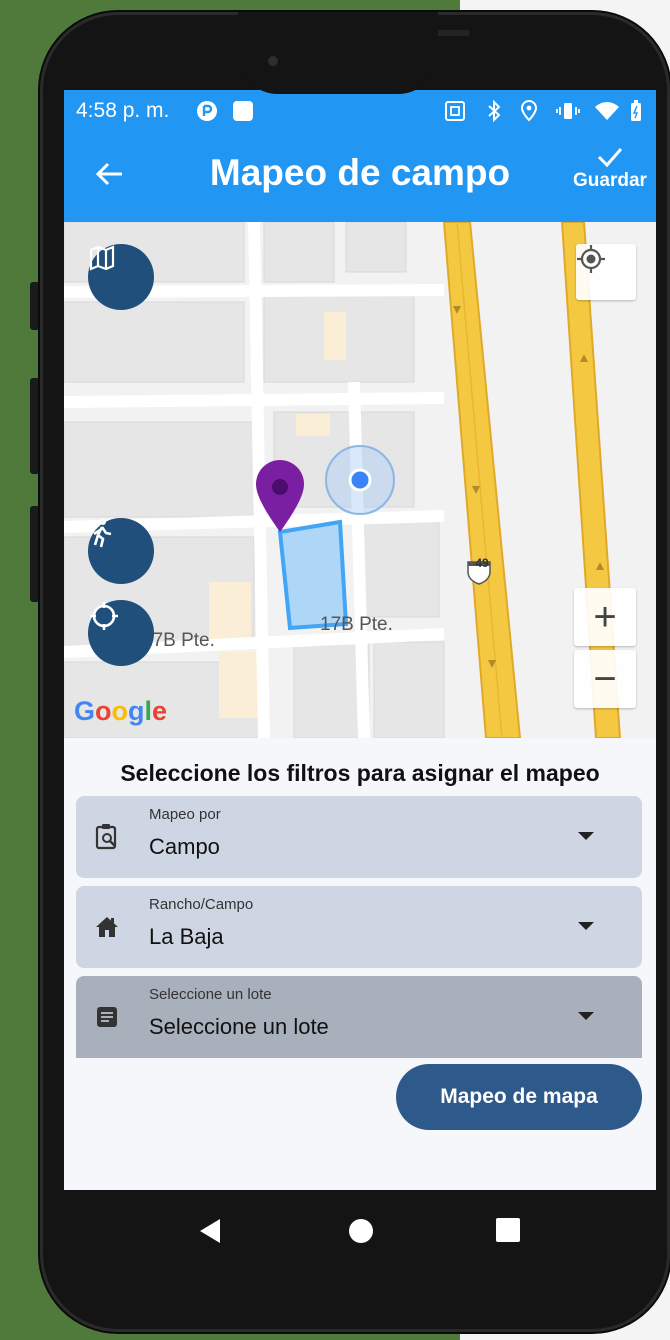  What do you see at coordinates (102, 533) in the screenshot?
I see `walk-icon` at bounding box center [102, 533].